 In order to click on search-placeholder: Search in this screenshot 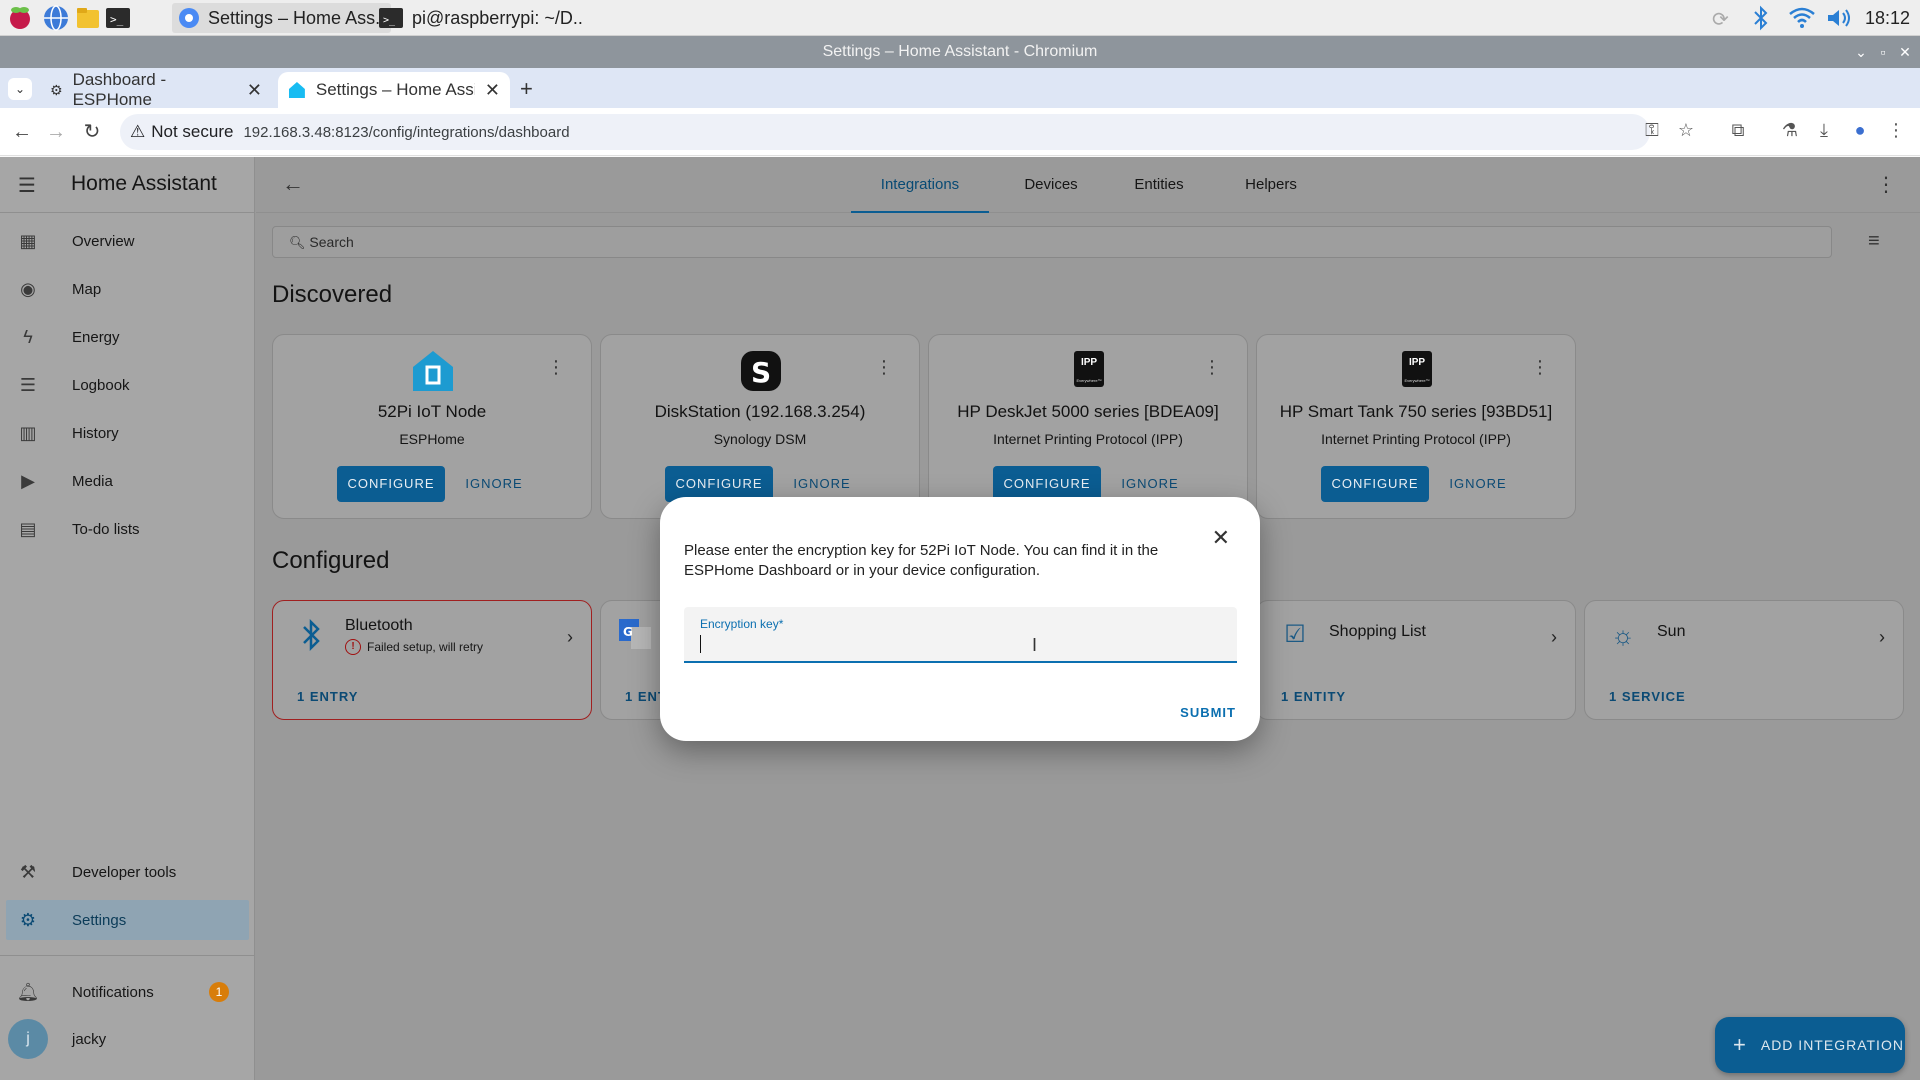, I will do `click(331, 242)`.